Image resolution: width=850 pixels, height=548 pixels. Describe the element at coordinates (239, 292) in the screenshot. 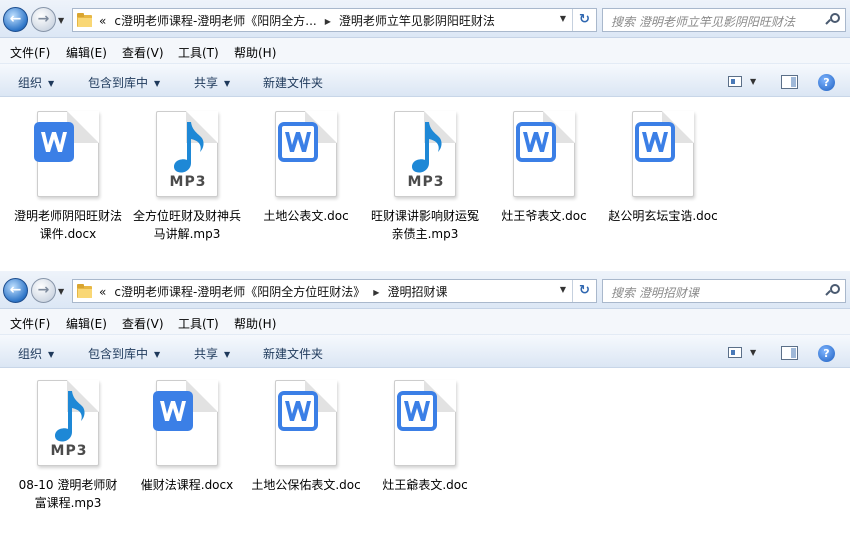

I see `breadcrumb-item-parent: c澄明老师课程-澄明老师《阳阴全方位旺财法》` at that location.